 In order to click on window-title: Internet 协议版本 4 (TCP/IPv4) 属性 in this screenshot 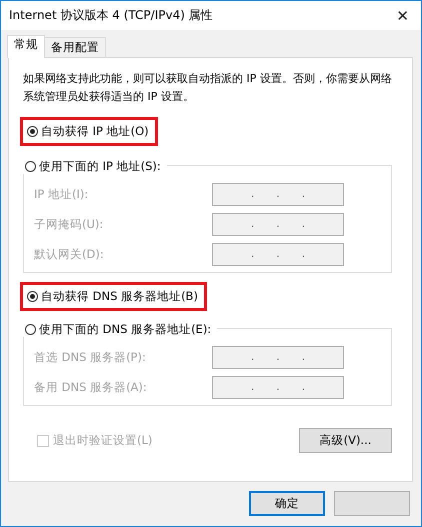, I will do `click(111, 15)`.